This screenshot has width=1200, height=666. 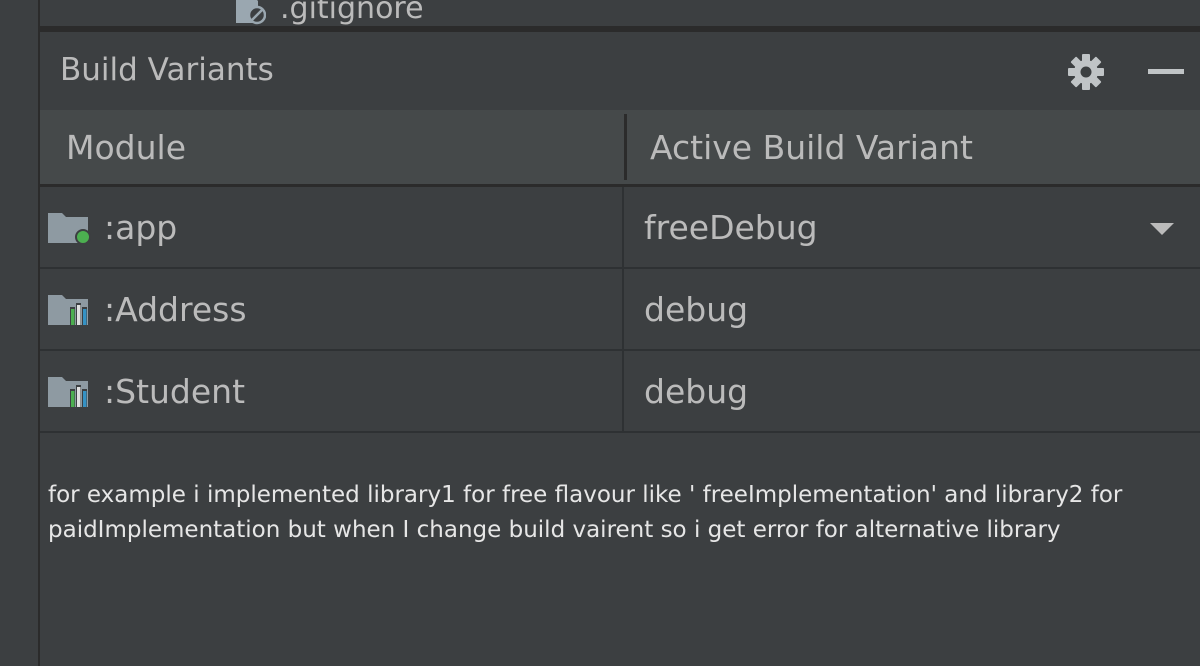 What do you see at coordinates (620, 71) in the screenshot?
I see `panel-header: Build Variants` at bounding box center [620, 71].